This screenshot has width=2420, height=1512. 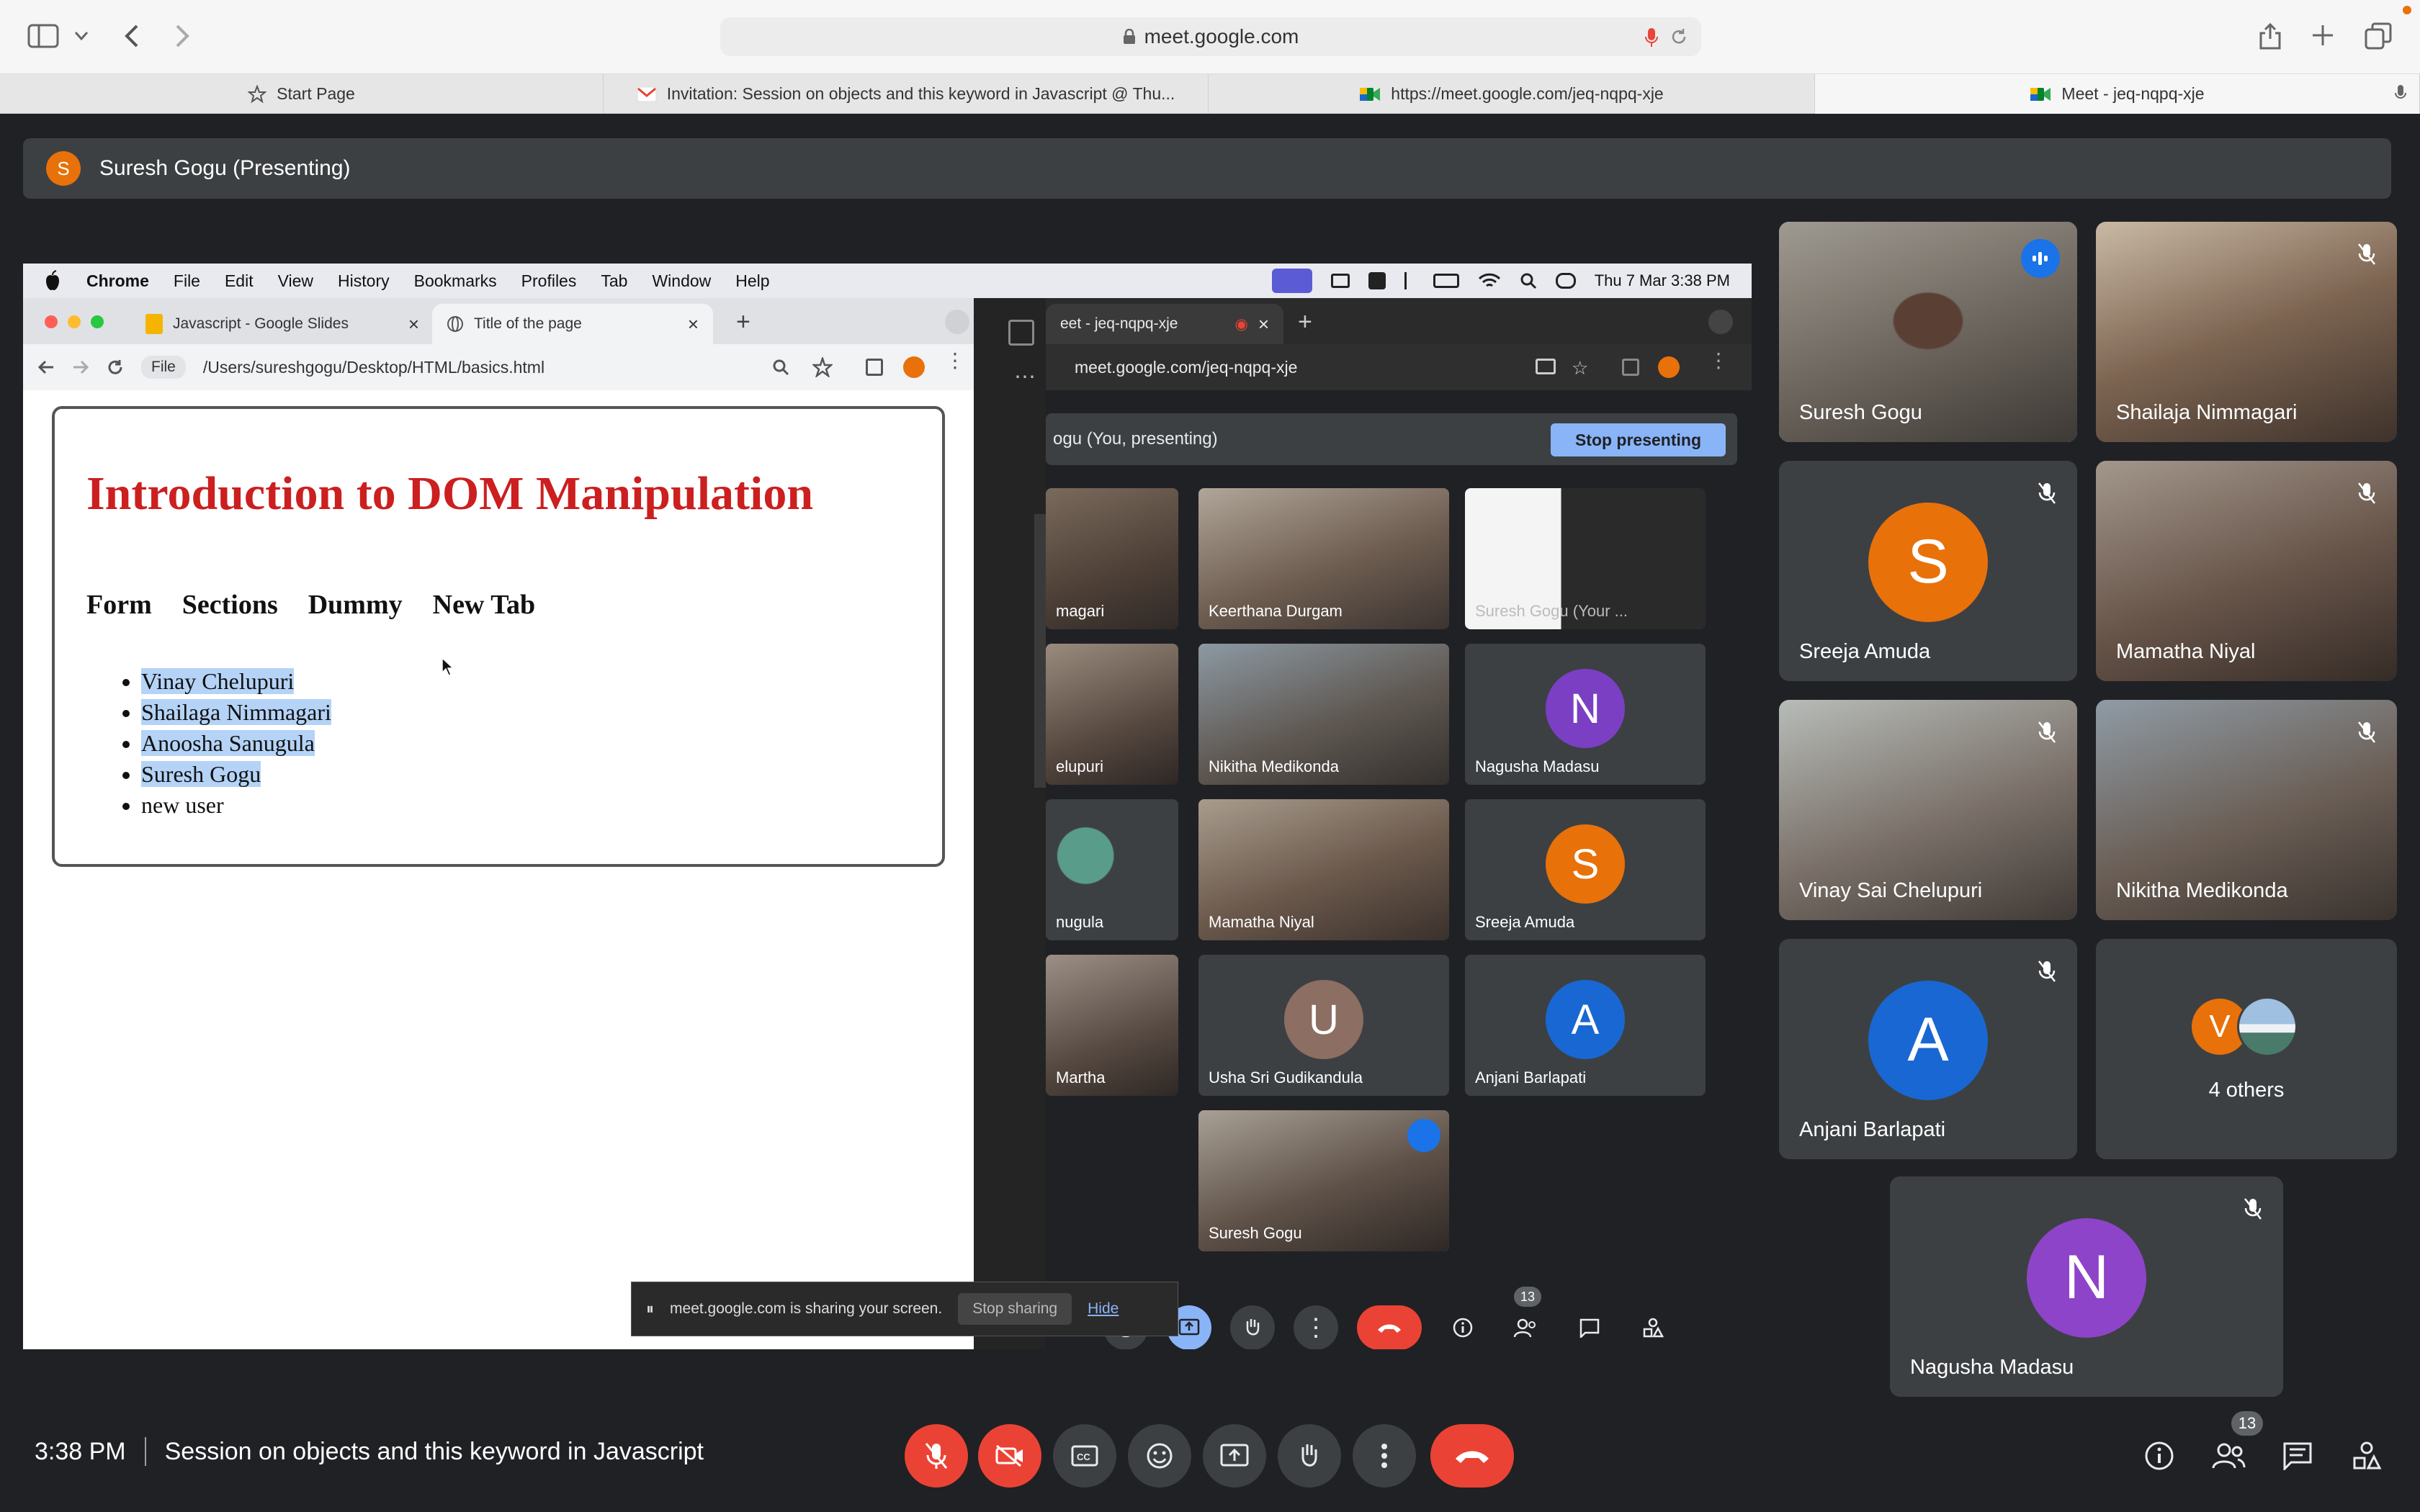 What do you see at coordinates (1309, 1456) in the screenshot?
I see `raise-hand-button` at bounding box center [1309, 1456].